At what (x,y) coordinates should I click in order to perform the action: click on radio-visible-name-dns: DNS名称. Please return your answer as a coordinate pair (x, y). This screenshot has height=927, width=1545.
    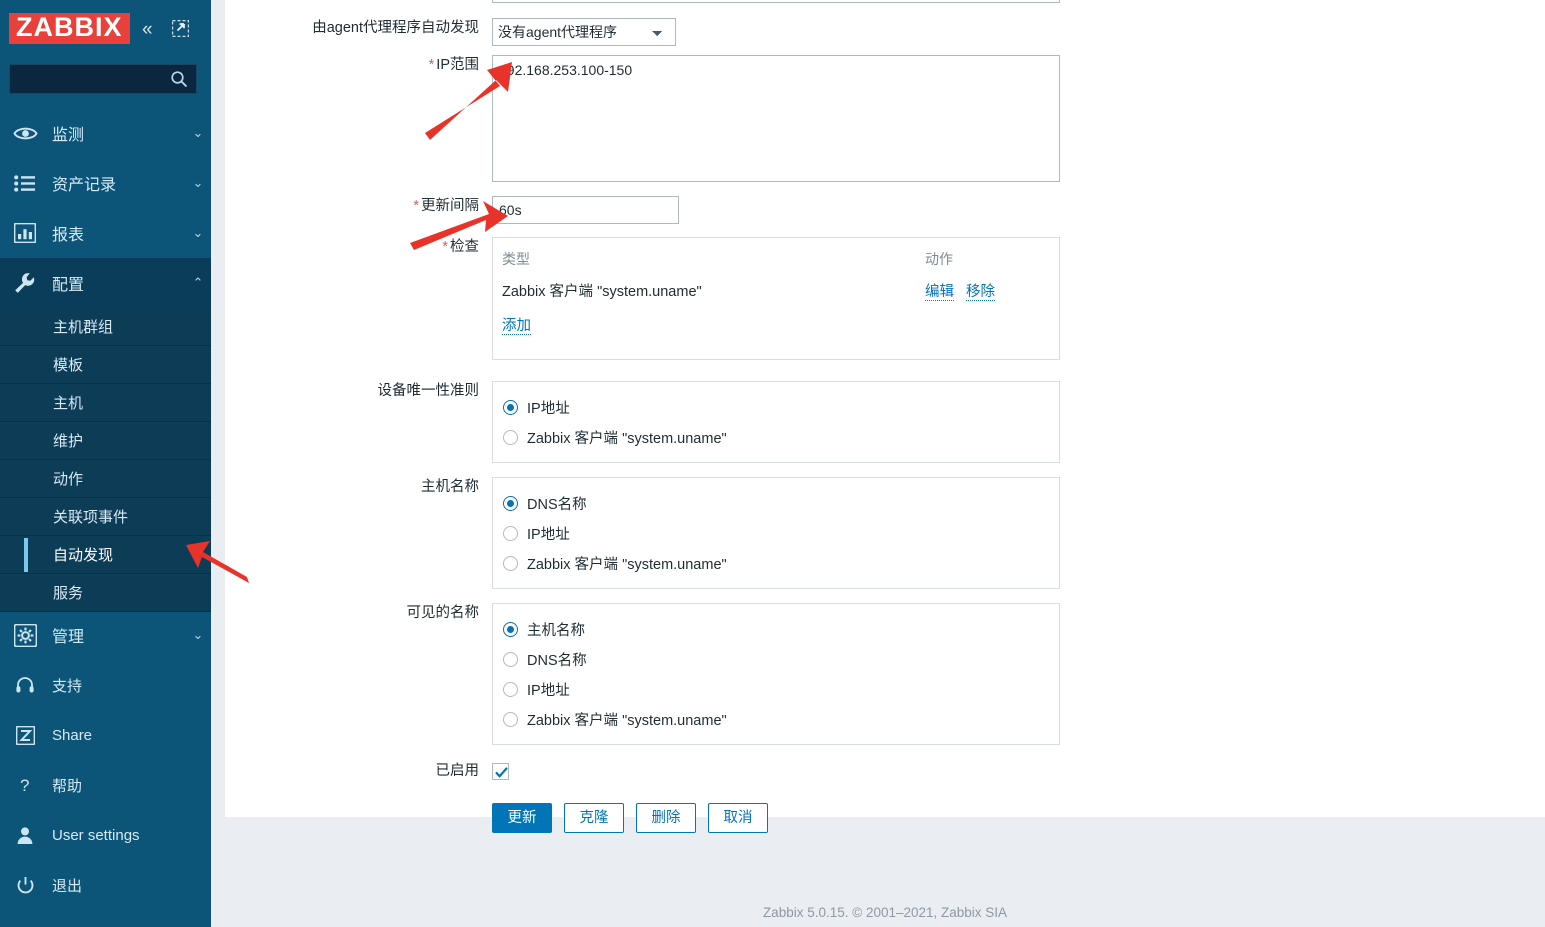
    Looking at the image, I should click on (776, 659).